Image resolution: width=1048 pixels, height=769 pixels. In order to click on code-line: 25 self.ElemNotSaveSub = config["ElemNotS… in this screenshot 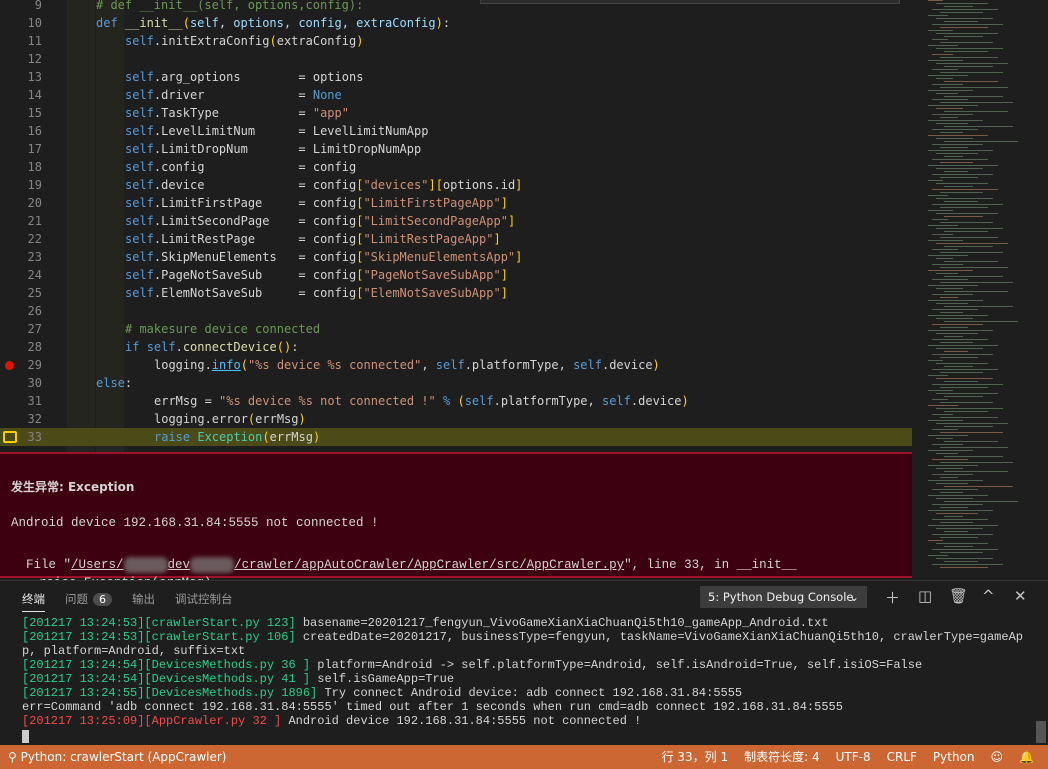, I will do `click(456, 293)`.